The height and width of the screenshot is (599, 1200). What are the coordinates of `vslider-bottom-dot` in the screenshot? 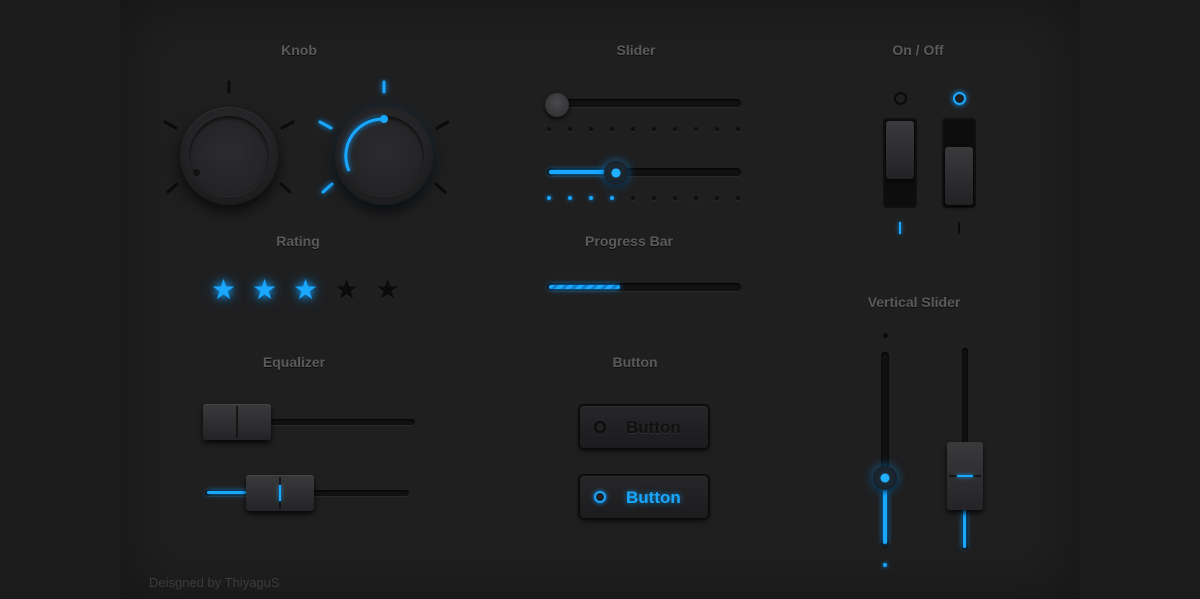 It's located at (885, 565).